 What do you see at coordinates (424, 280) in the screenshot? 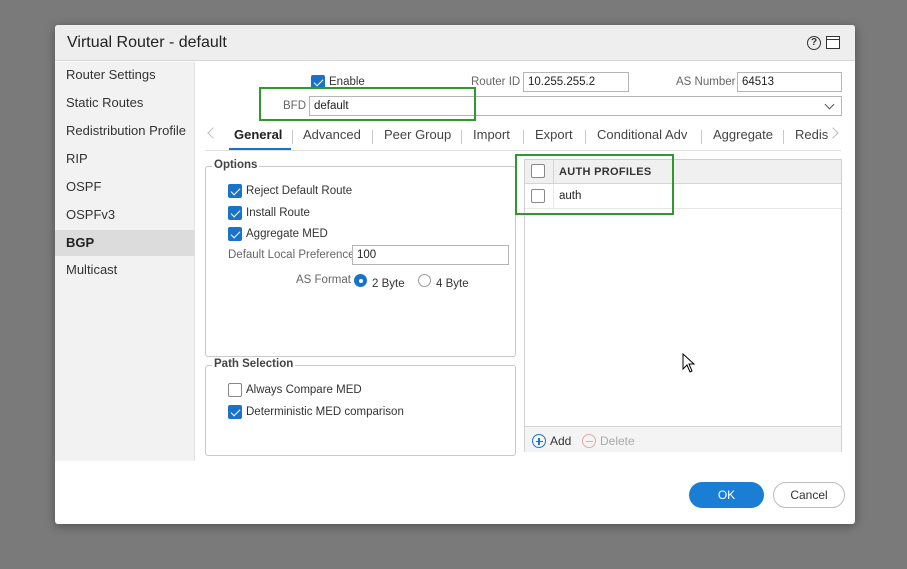
I see `as-format-4byte-radio` at bounding box center [424, 280].